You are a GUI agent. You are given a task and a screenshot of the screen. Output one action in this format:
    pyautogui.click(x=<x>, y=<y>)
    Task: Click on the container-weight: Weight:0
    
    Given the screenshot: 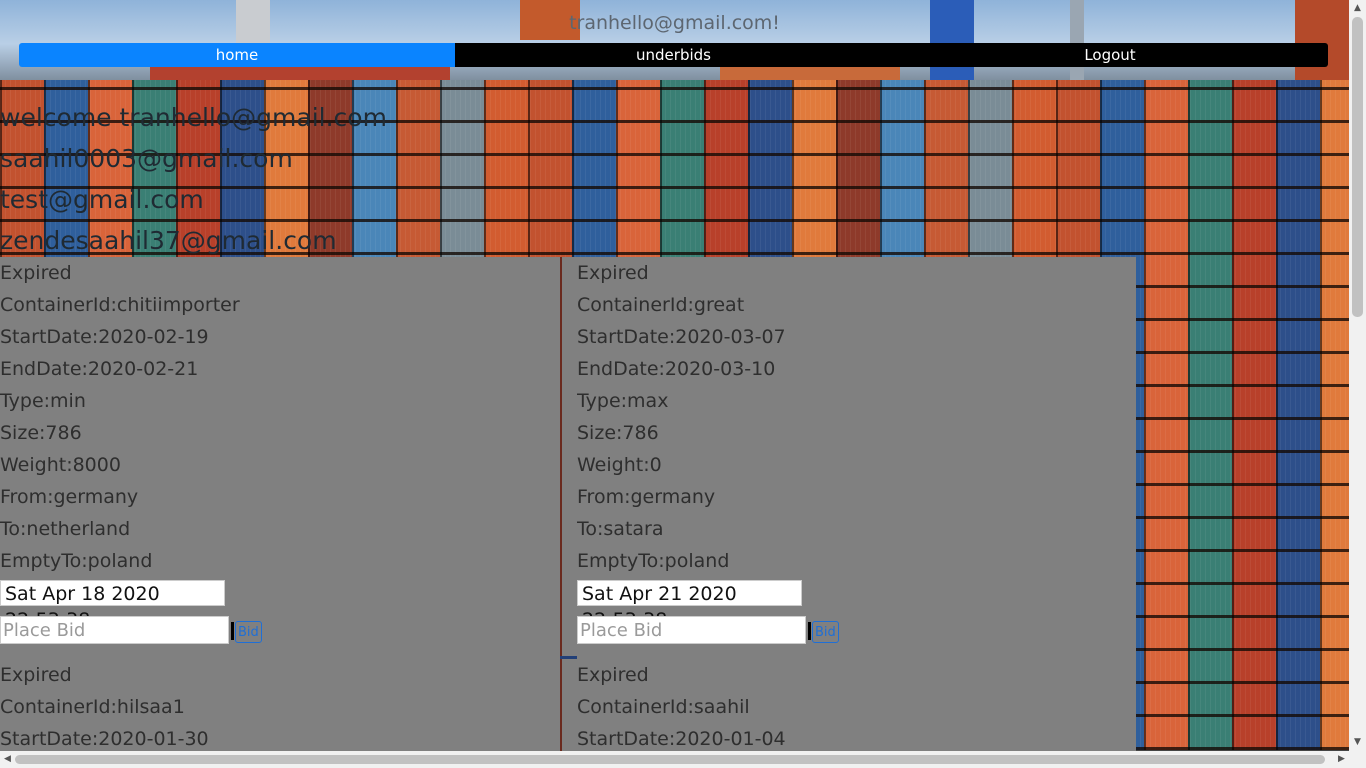 What is the action you would take?
    pyautogui.click(x=619, y=465)
    